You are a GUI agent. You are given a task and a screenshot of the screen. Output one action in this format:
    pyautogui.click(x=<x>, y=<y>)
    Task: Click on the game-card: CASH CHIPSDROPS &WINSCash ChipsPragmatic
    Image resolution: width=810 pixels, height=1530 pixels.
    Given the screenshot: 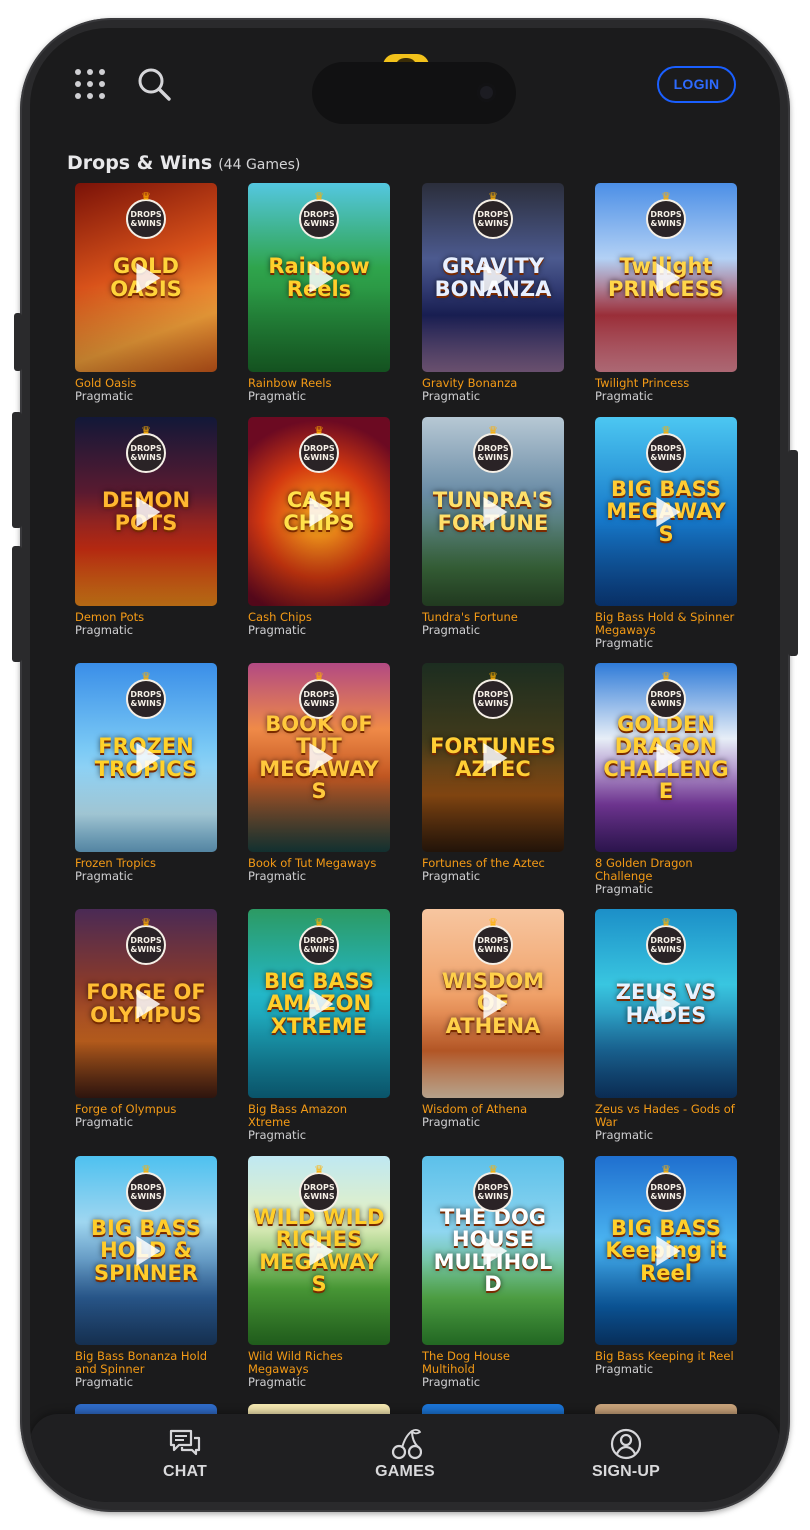 What is the action you would take?
    pyautogui.click(x=319, y=527)
    